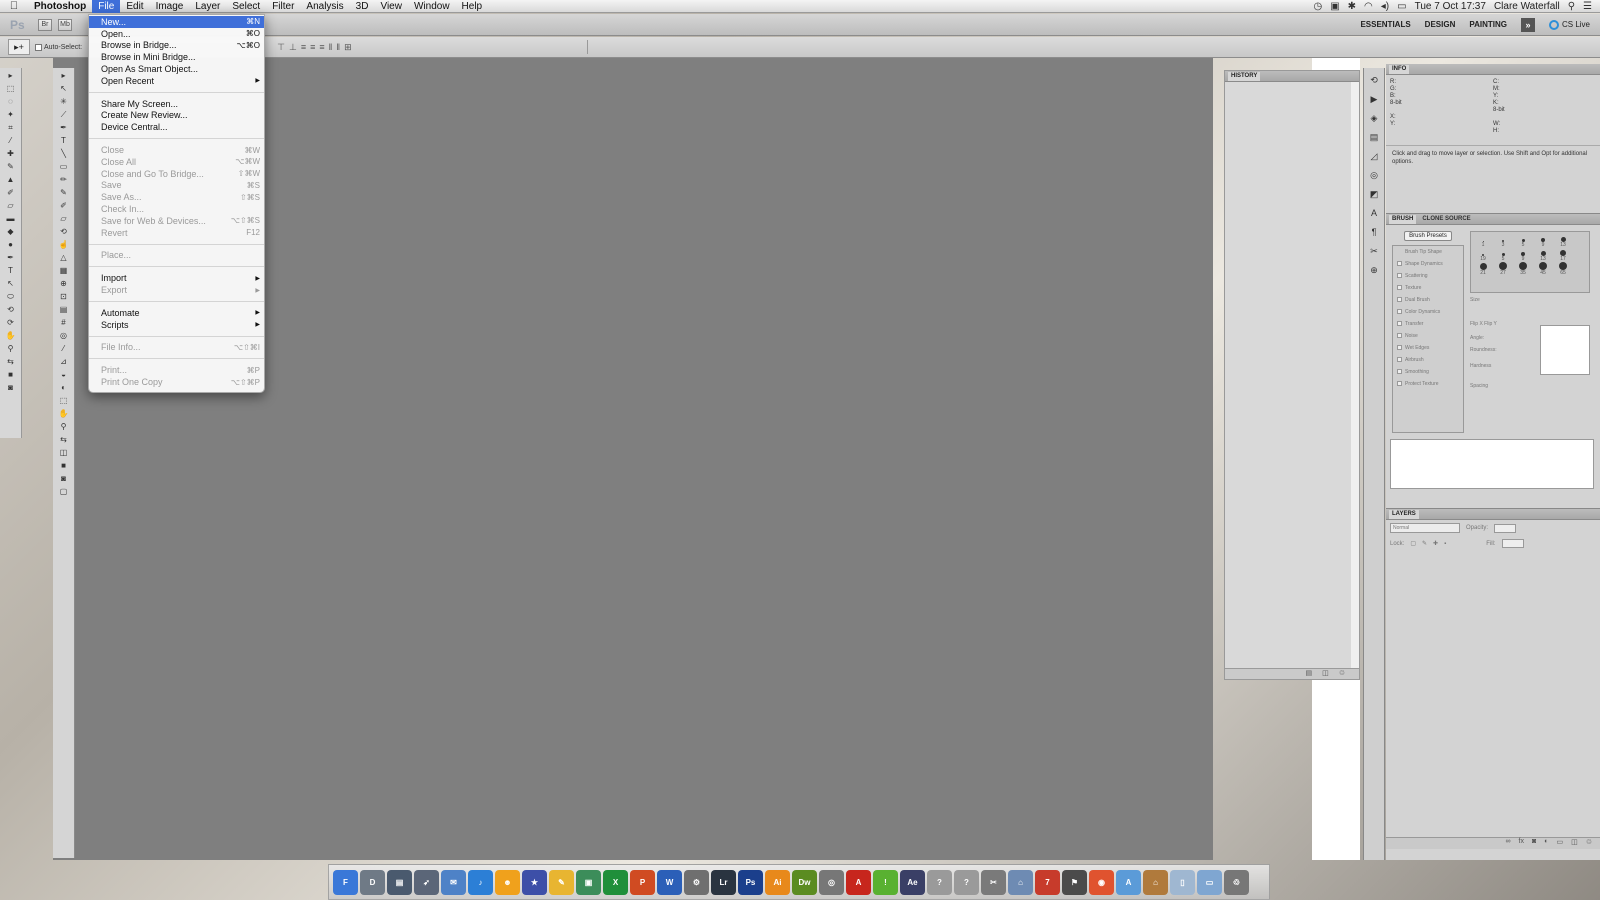 This screenshot has width=1600, height=900. Describe the element at coordinates (1374, 138) in the screenshot. I see `measurement-panel-icon: ▤` at that location.